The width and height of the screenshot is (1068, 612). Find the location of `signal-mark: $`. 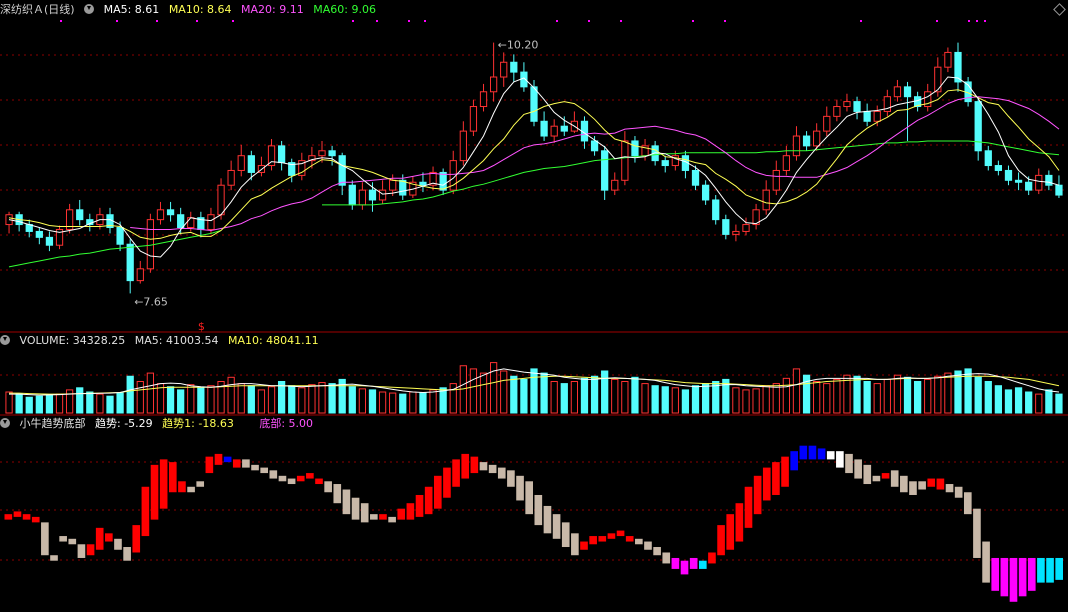

signal-mark: $ is located at coordinates (201, 326).